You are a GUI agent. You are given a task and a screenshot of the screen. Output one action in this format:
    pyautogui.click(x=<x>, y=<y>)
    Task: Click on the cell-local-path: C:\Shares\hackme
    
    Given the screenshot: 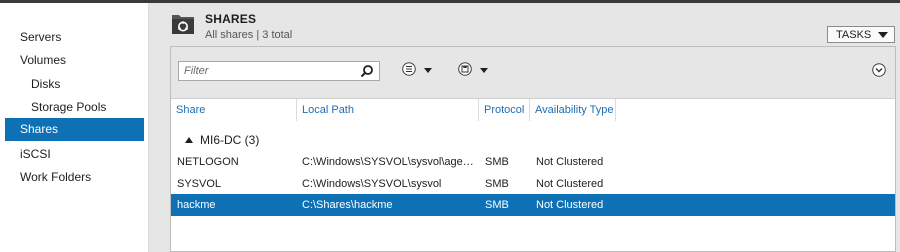 What is the action you would take?
    pyautogui.click(x=347, y=205)
    